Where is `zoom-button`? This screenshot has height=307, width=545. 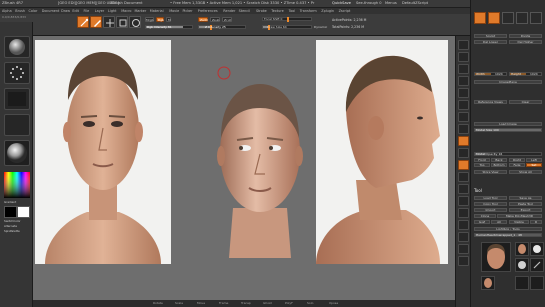 zoom-button is located at coordinates (463, 81).